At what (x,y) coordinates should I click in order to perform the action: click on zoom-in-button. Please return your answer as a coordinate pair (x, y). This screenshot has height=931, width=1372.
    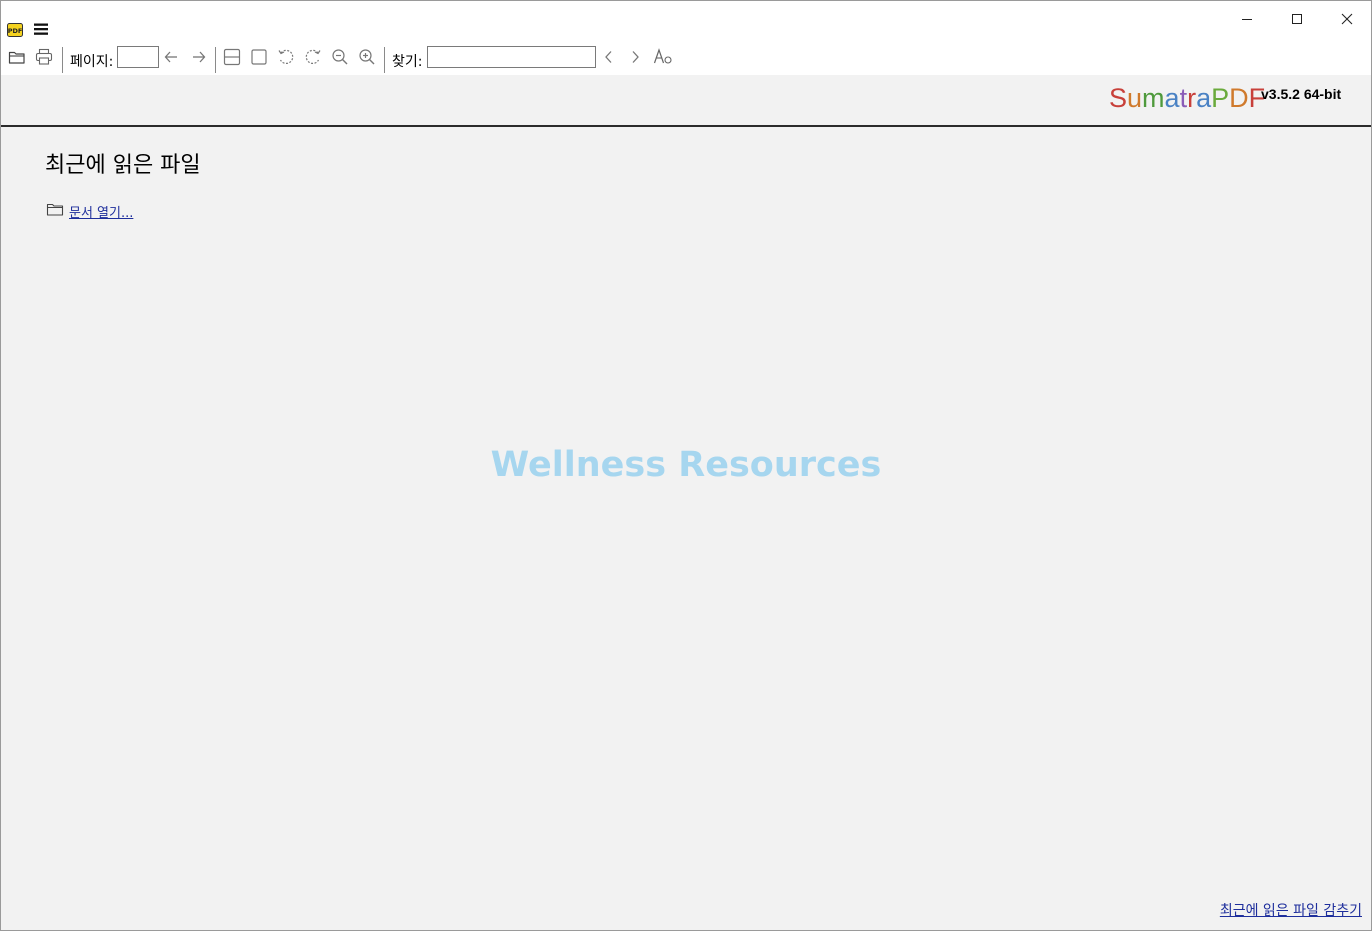
    Looking at the image, I should click on (367, 59).